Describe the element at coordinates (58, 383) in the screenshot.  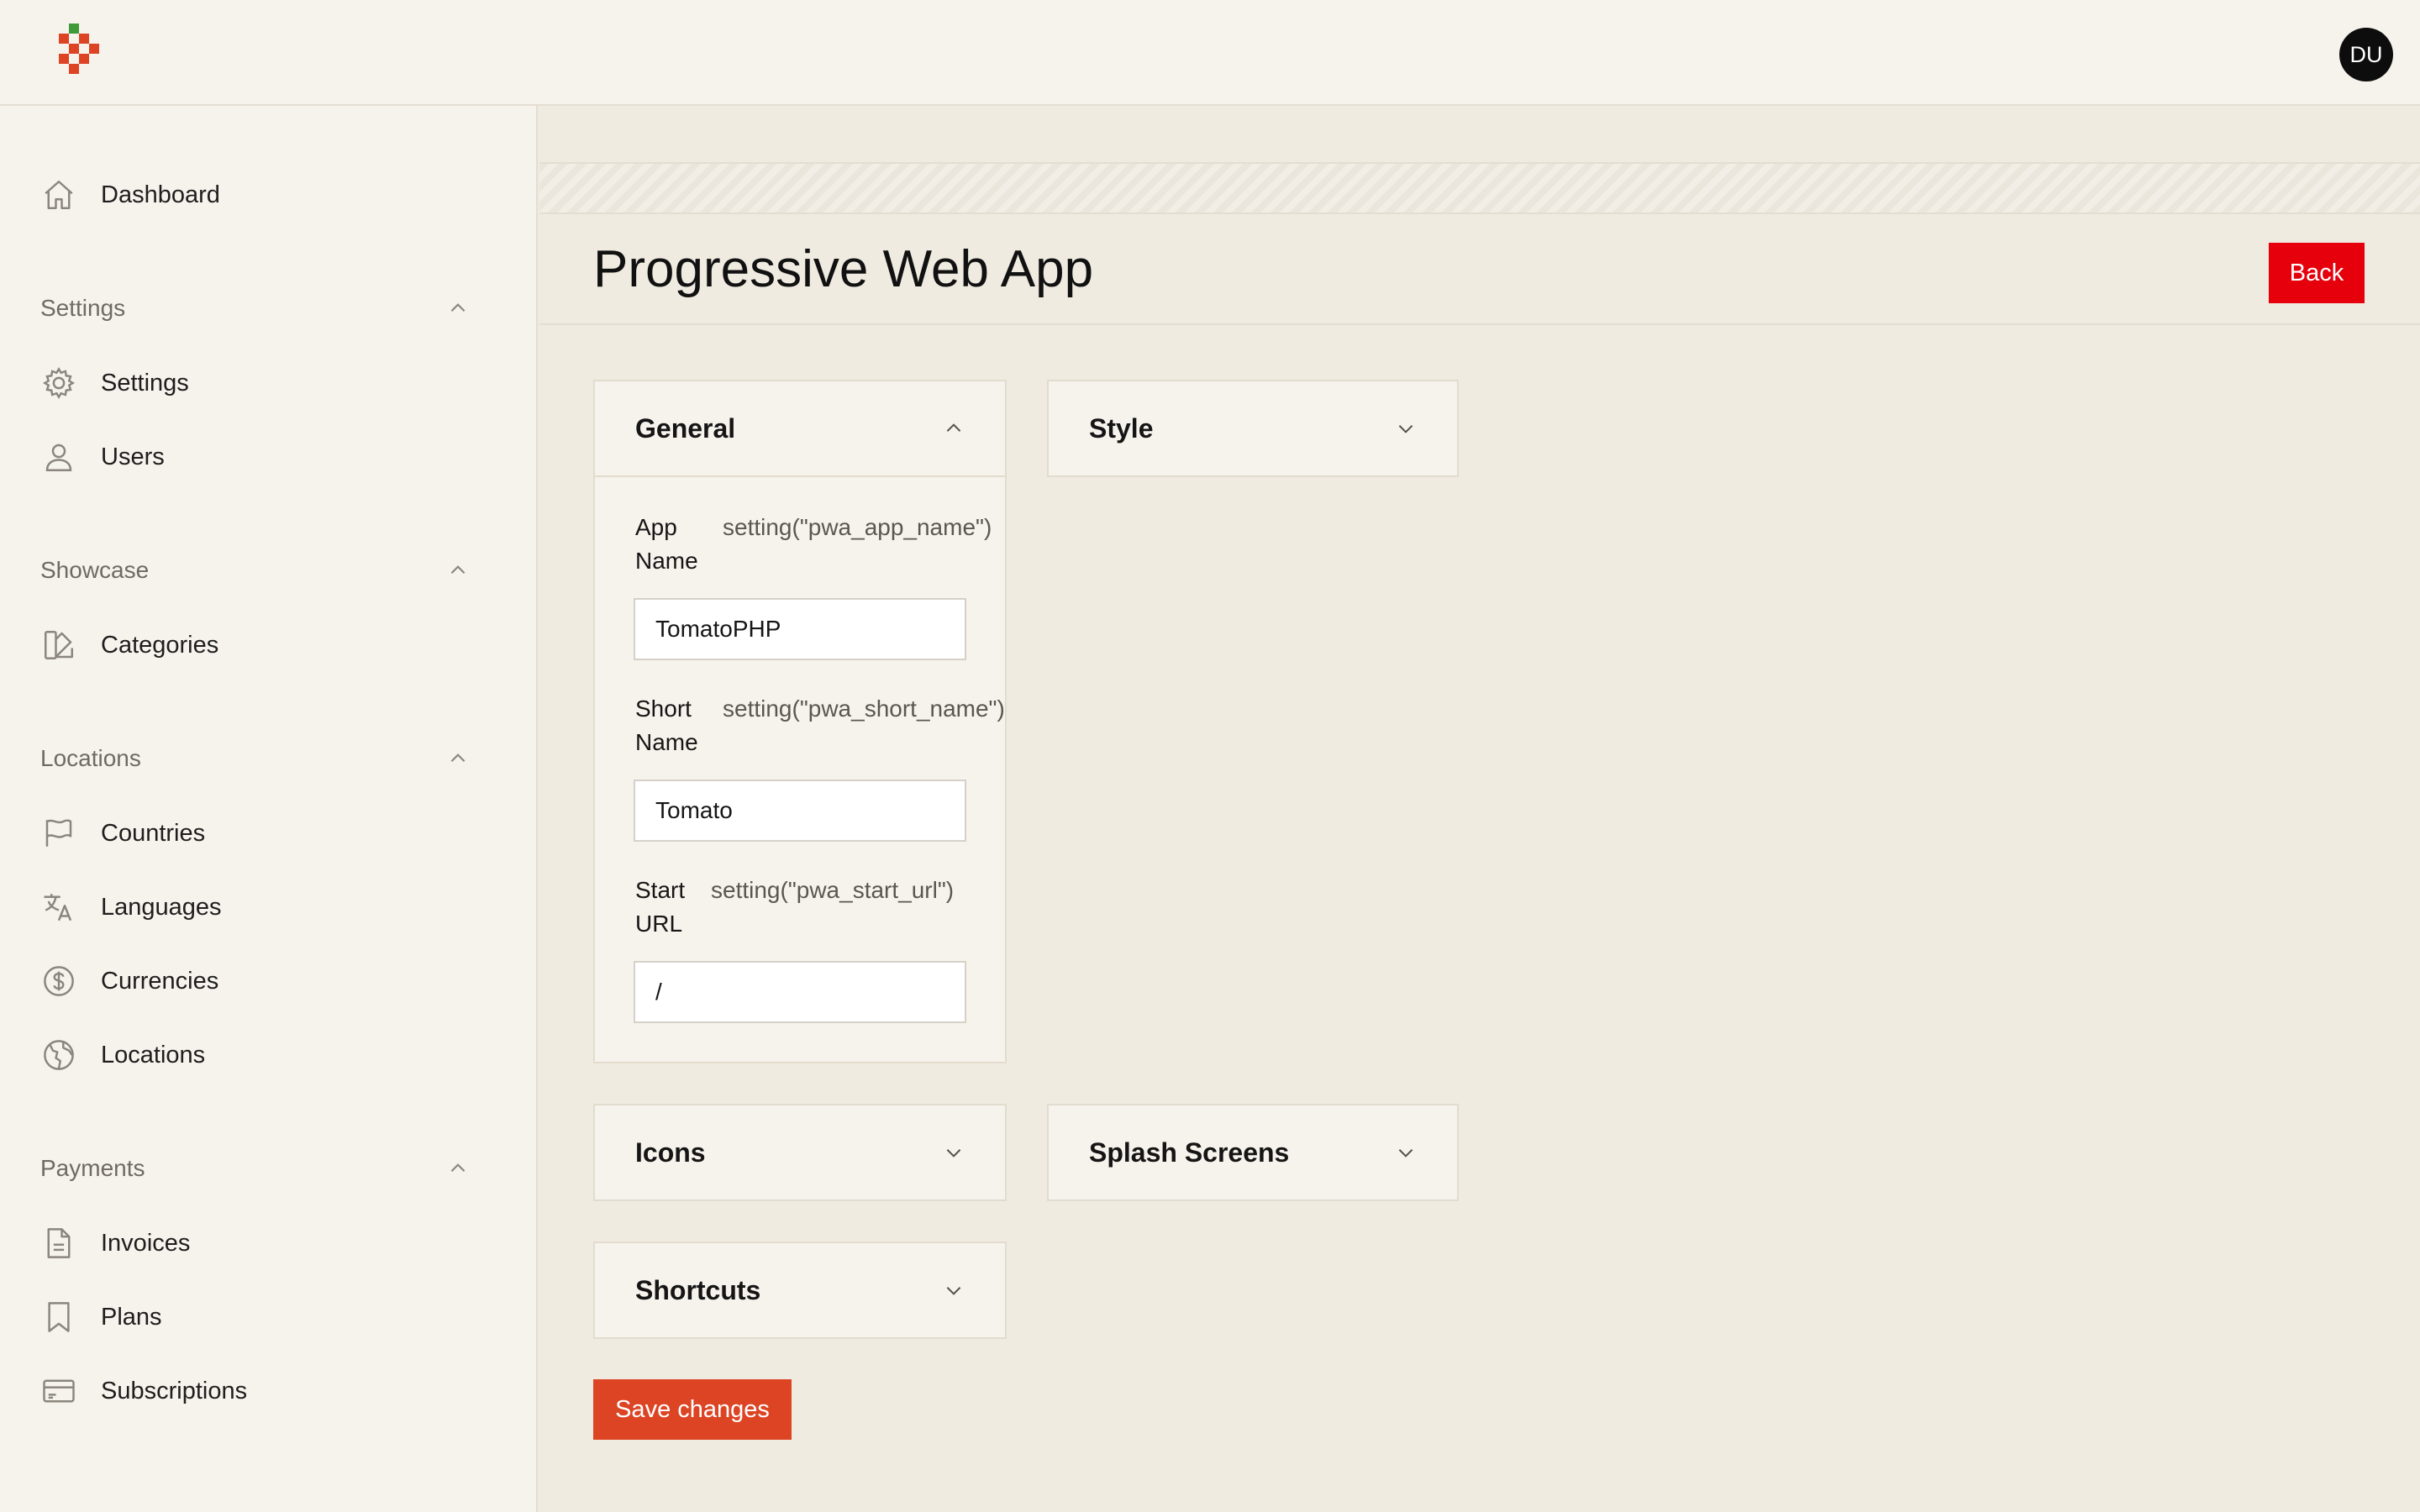
I see `gear-icon` at that location.